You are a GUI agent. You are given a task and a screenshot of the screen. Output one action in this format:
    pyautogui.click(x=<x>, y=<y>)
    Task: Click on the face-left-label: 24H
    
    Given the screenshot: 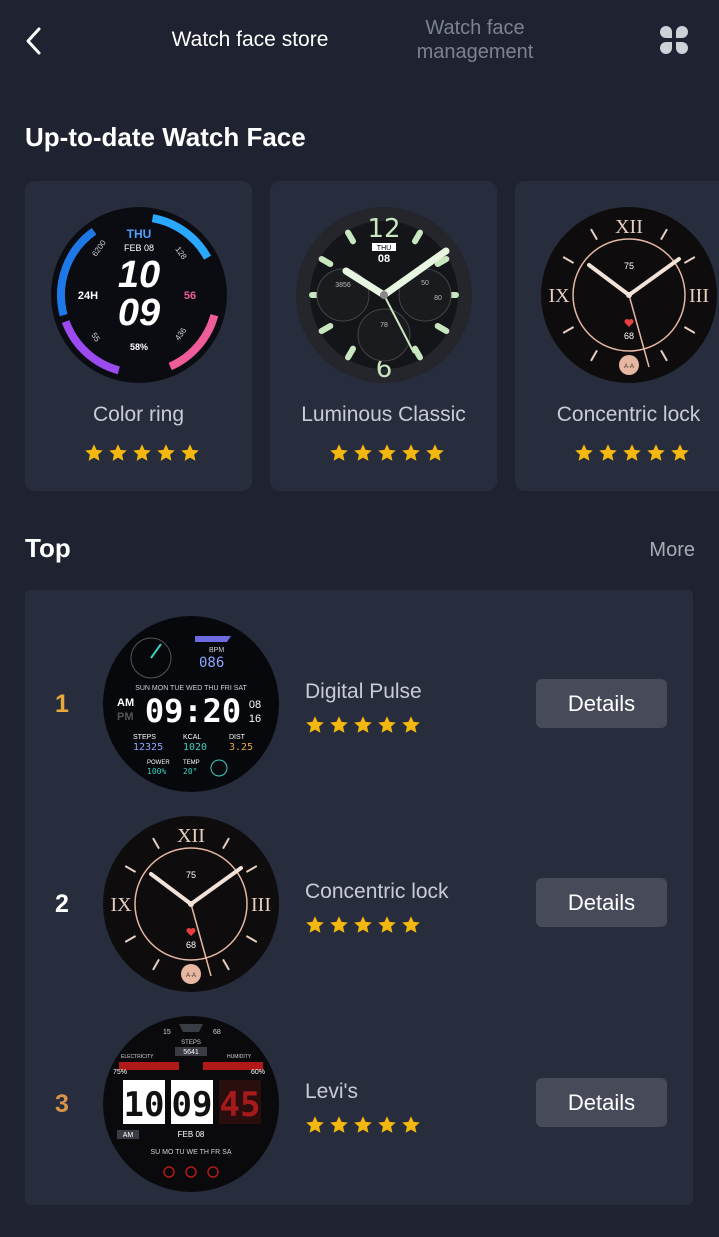 What is the action you would take?
    pyautogui.click(x=88, y=296)
    